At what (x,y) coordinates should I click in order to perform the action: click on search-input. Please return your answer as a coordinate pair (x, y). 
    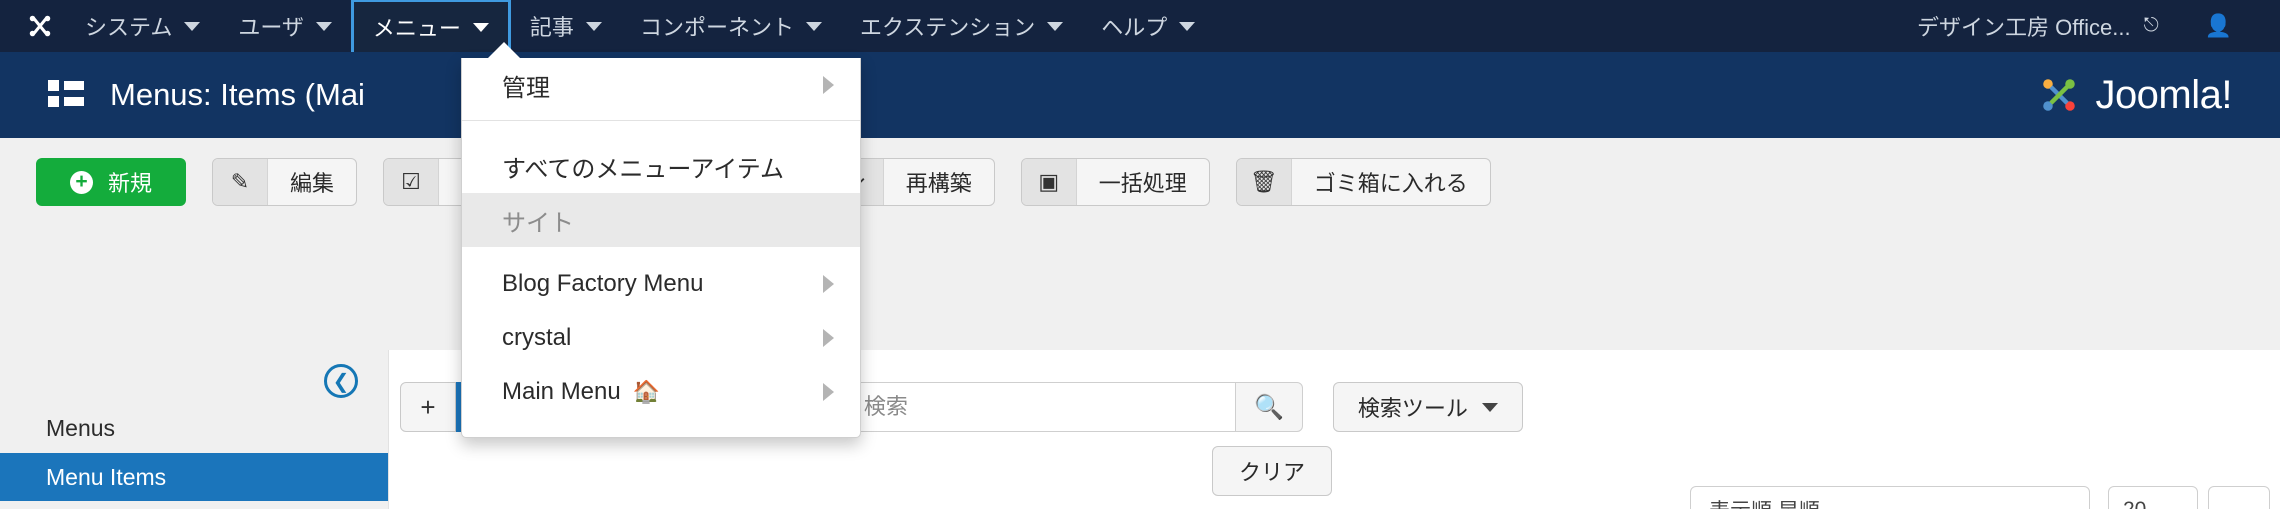
    Looking at the image, I should click on (1039, 407).